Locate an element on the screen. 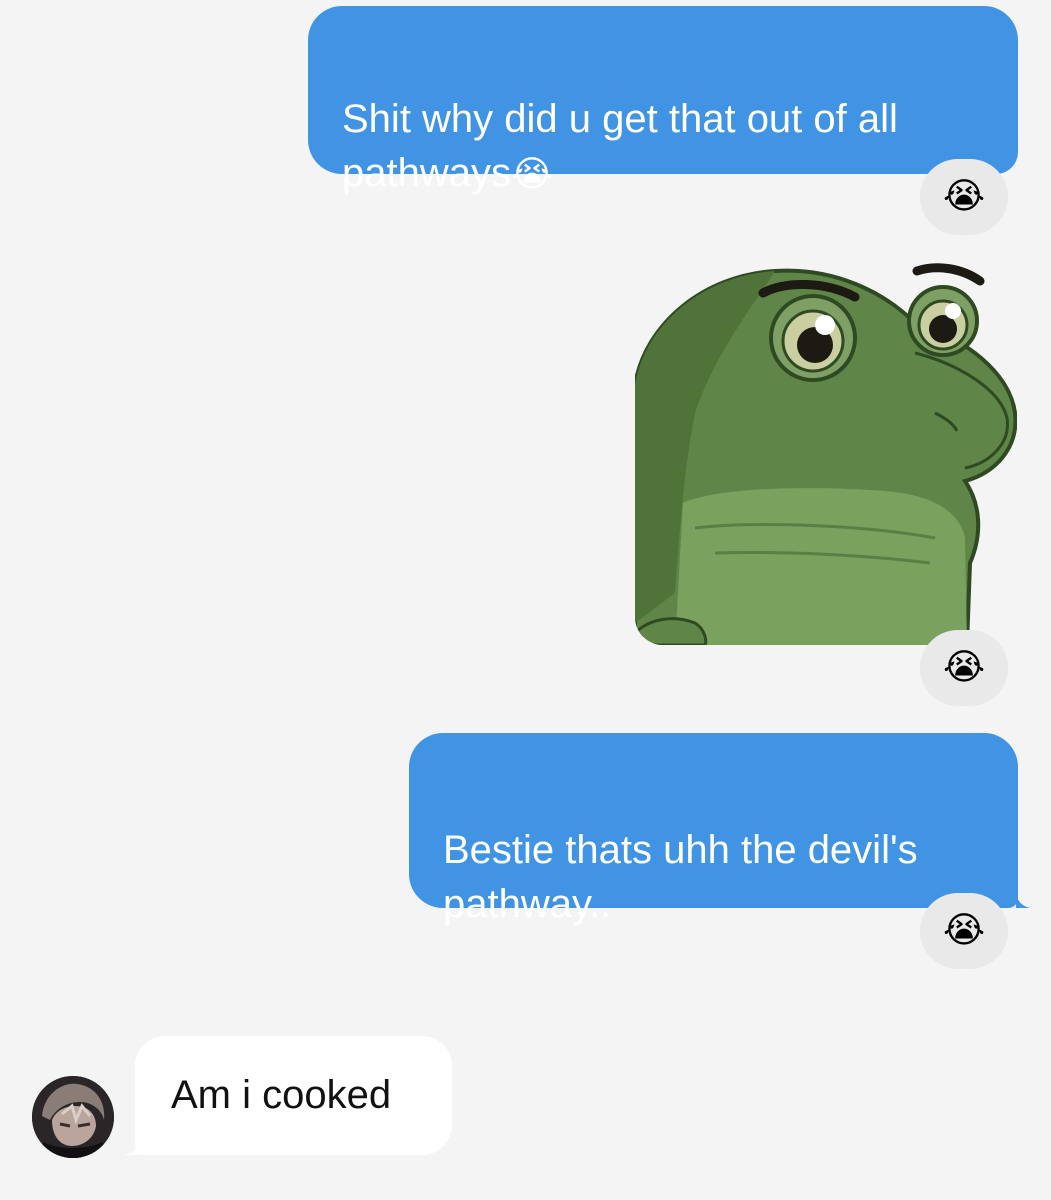  contact-avatar is located at coordinates (73, 1117).